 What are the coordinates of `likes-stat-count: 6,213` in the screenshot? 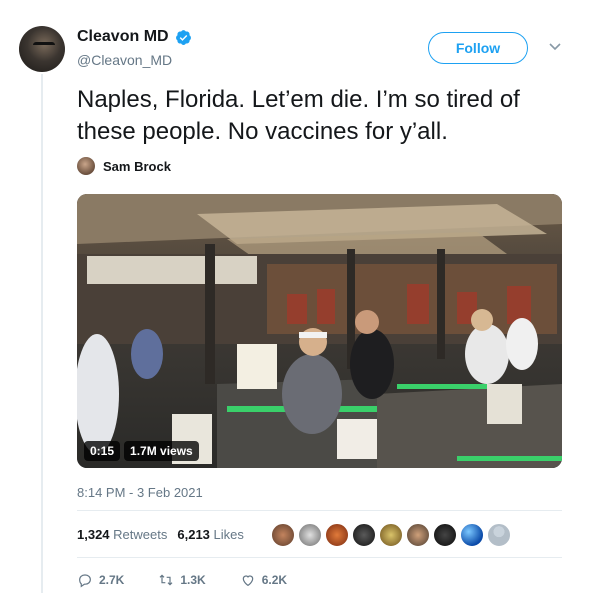 It's located at (193, 534).